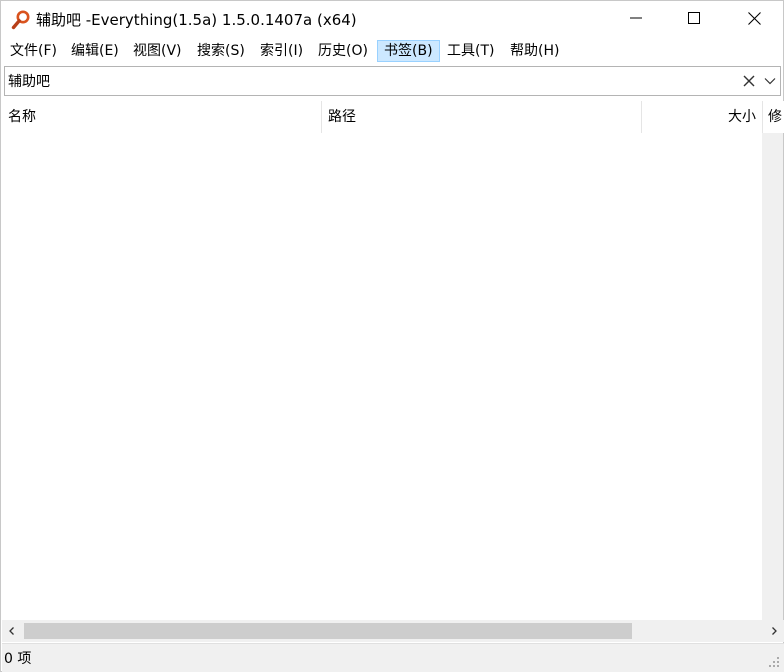  I want to click on column-header: 名称 路径 大小 修, so click(393, 117).